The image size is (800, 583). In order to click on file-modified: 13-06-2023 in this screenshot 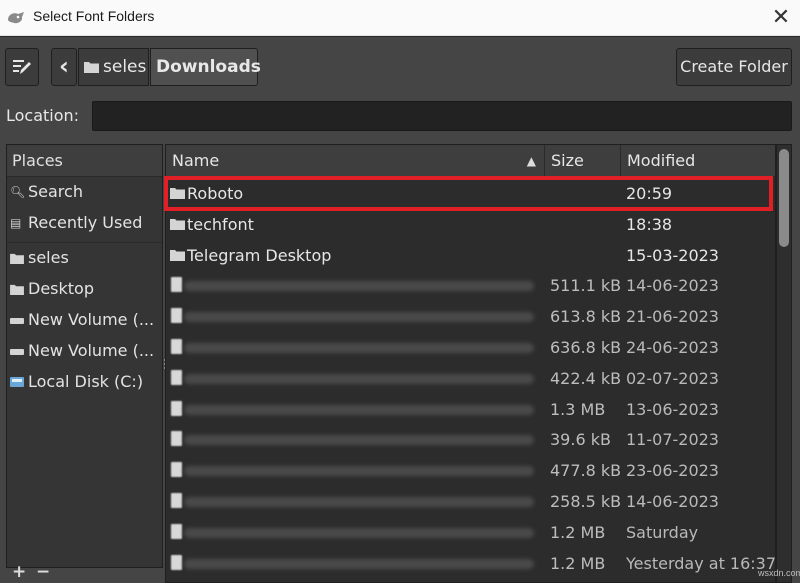, I will do `click(672, 409)`.